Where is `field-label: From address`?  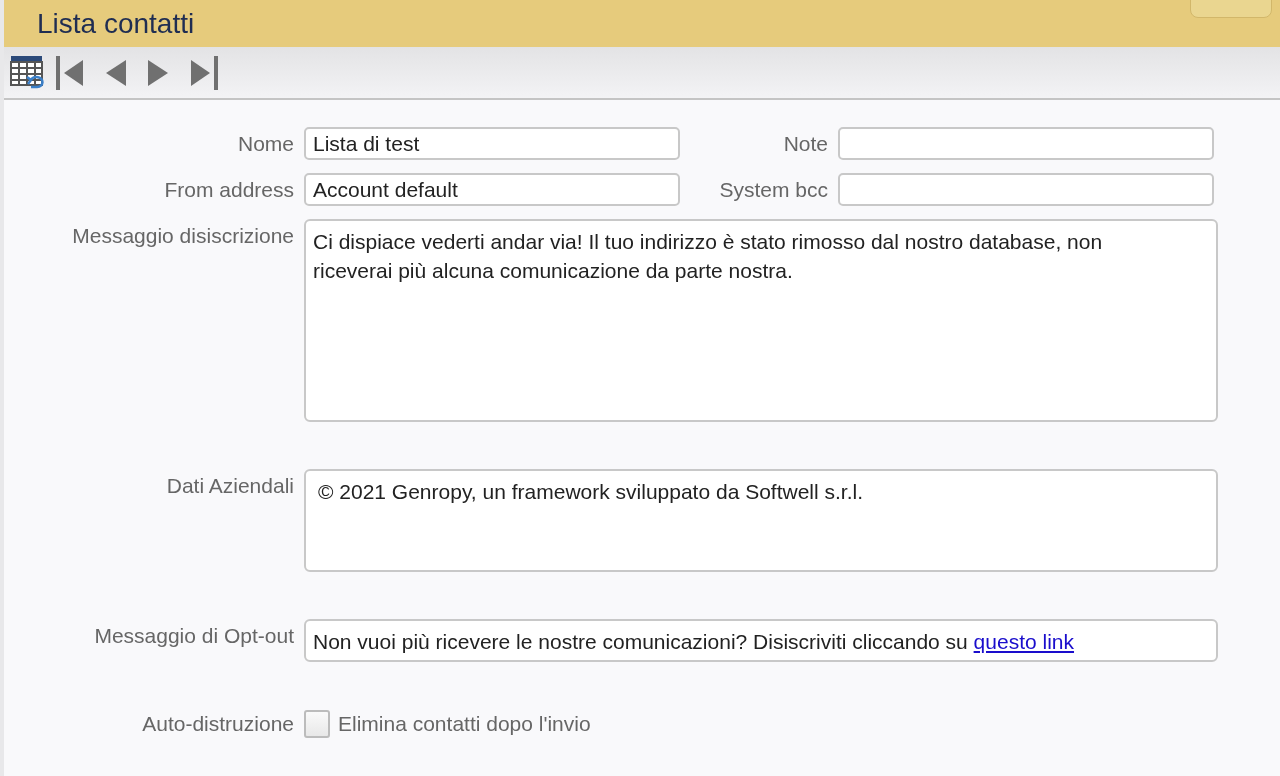 field-label: From address is located at coordinates (228, 190).